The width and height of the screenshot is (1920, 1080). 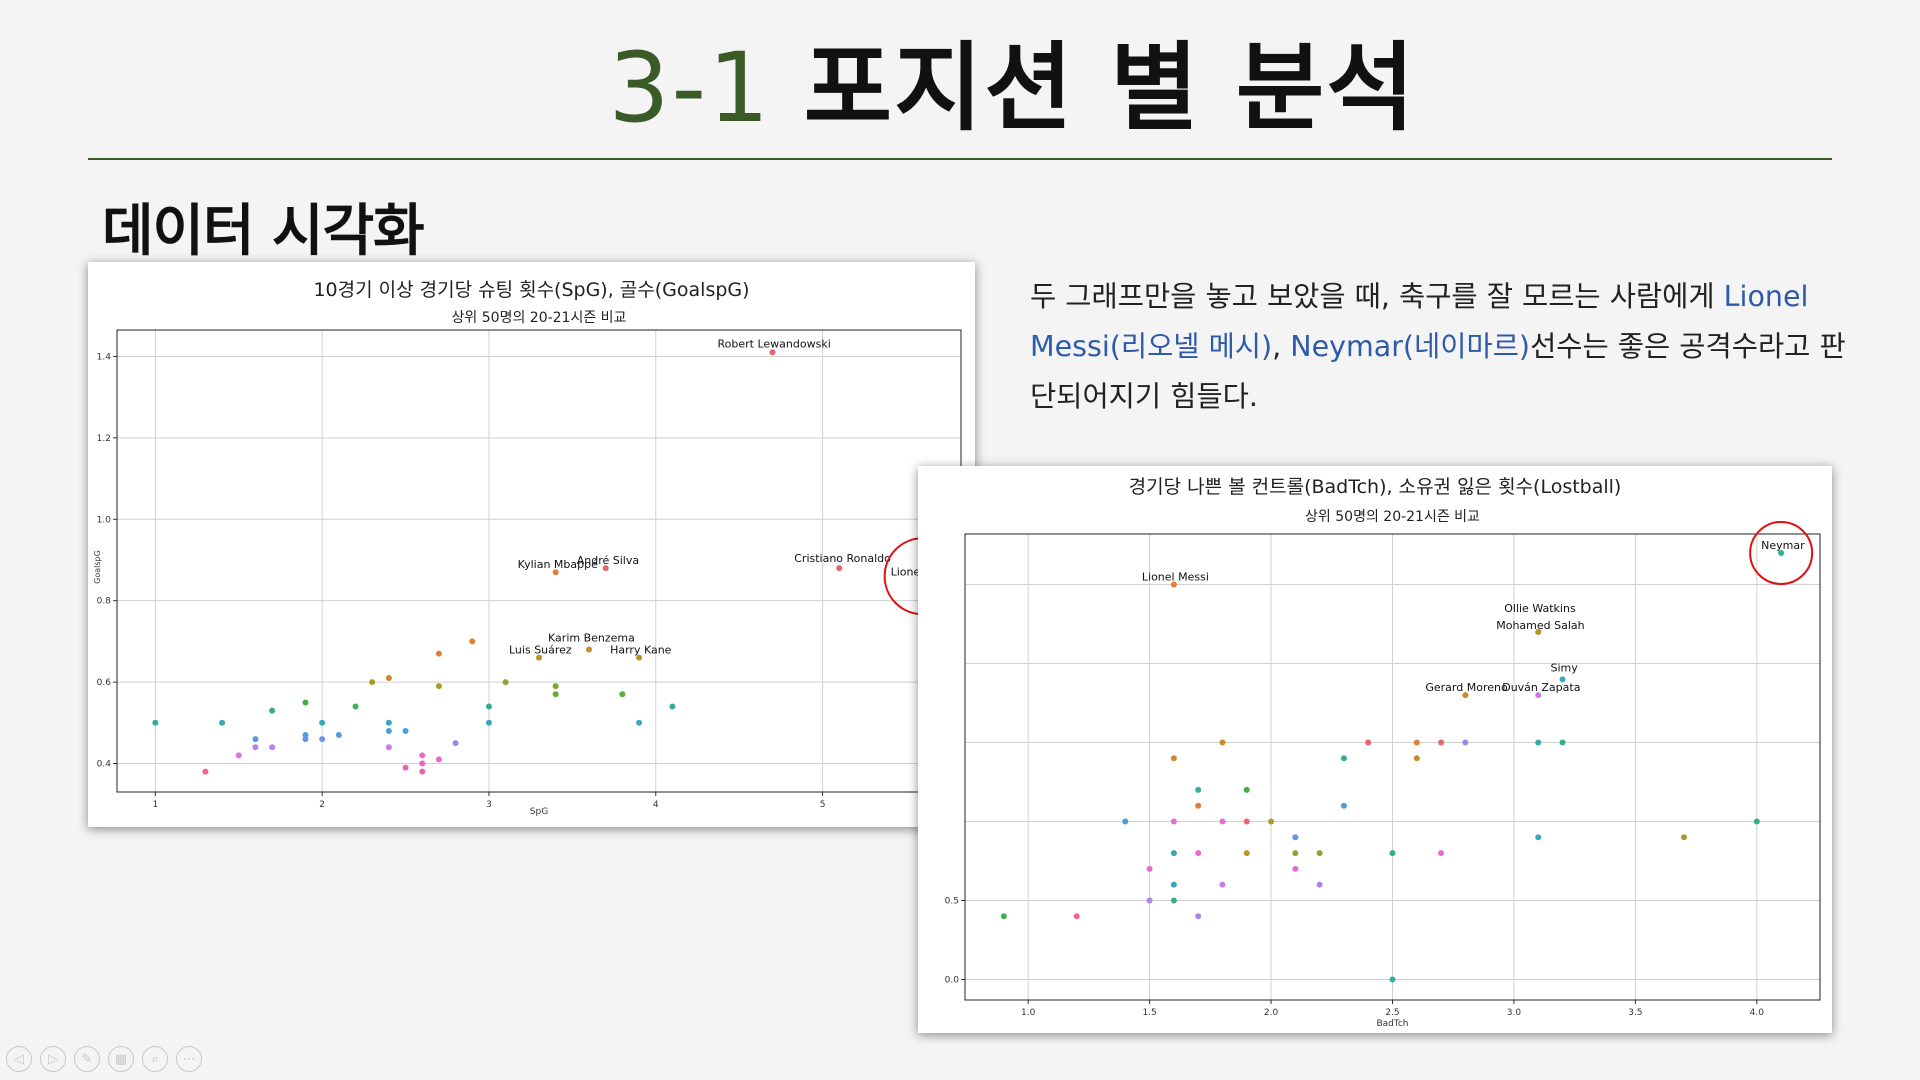 I want to click on point-label: André Silva, so click(x=608, y=560).